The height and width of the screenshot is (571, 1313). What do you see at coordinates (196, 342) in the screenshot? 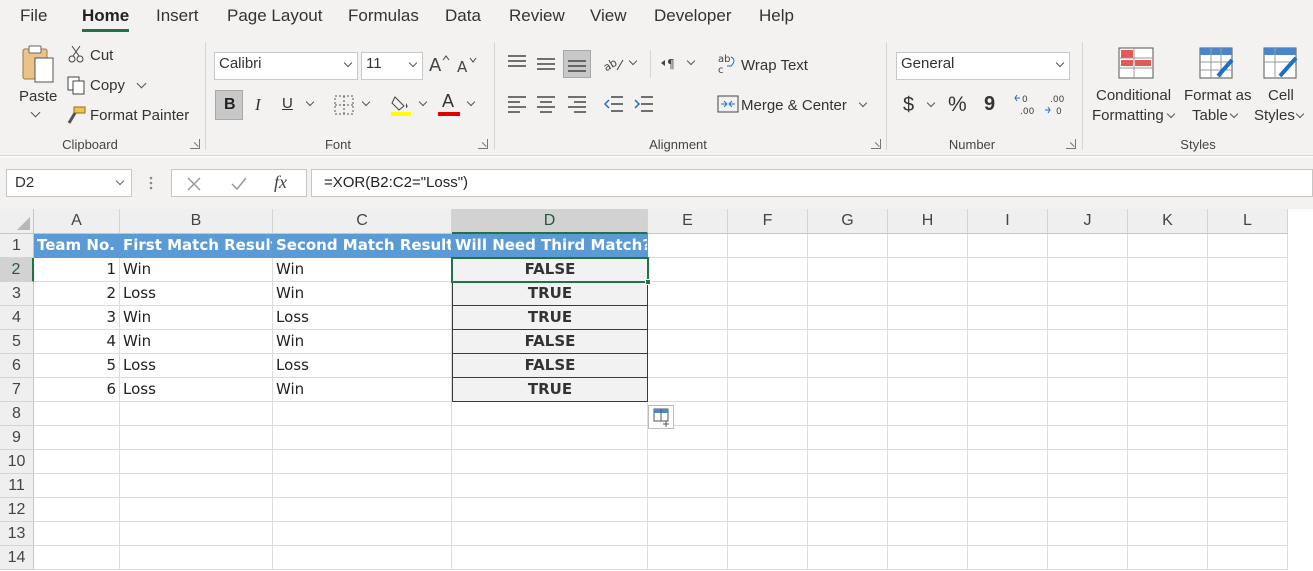
I see `table-cell-b5: Win` at bounding box center [196, 342].